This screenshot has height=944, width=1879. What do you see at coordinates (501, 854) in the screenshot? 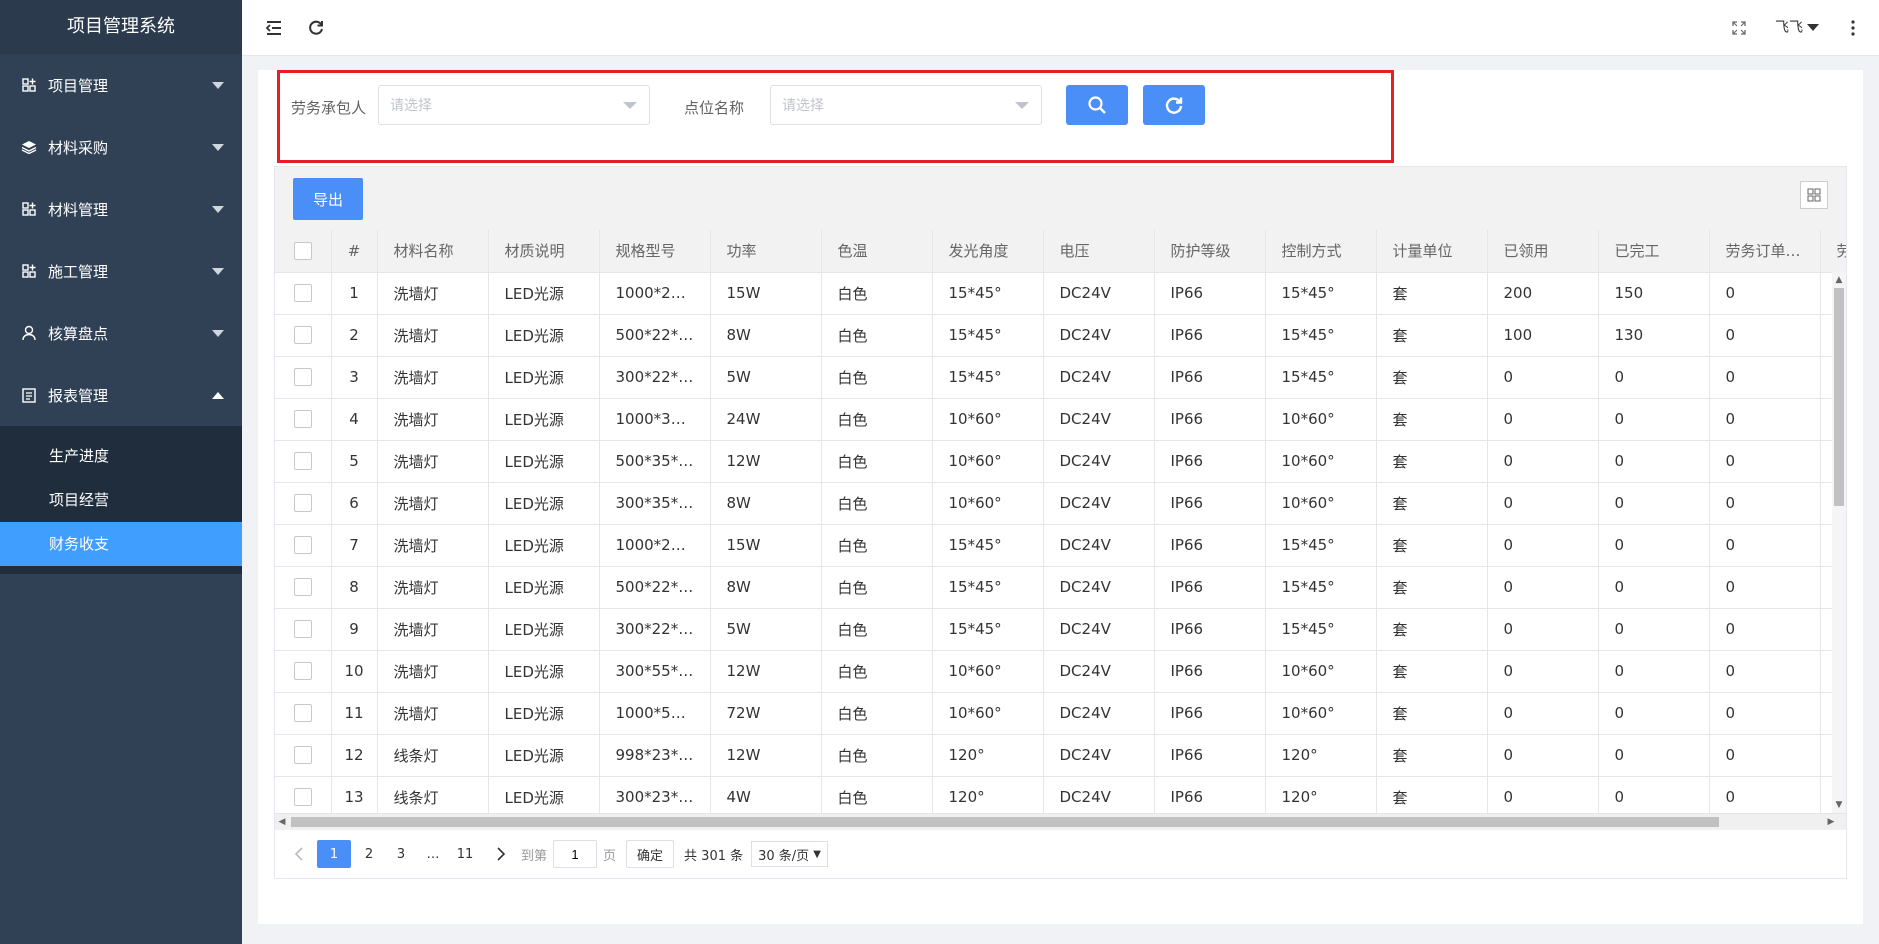
I see `next-page-button` at bounding box center [501, 854].